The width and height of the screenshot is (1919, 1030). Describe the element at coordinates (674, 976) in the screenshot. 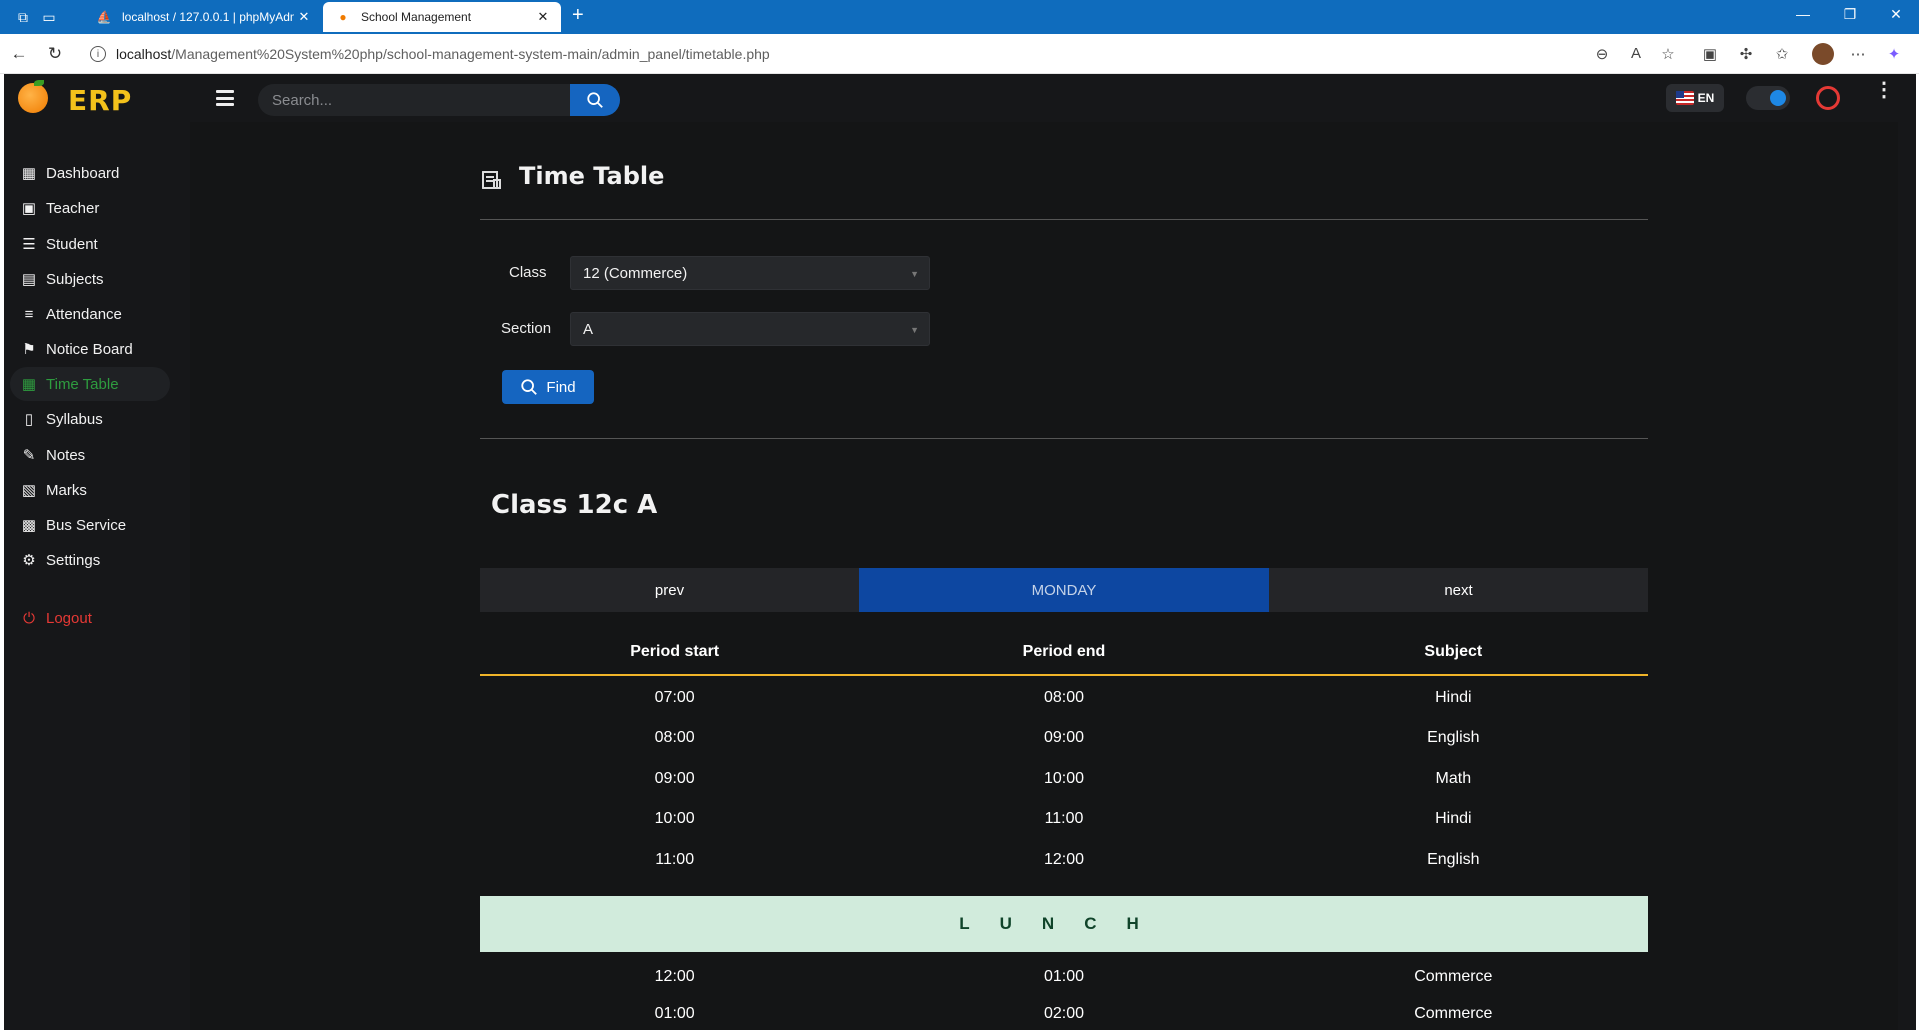

I see `period-start-cell: 12:00` at that location.